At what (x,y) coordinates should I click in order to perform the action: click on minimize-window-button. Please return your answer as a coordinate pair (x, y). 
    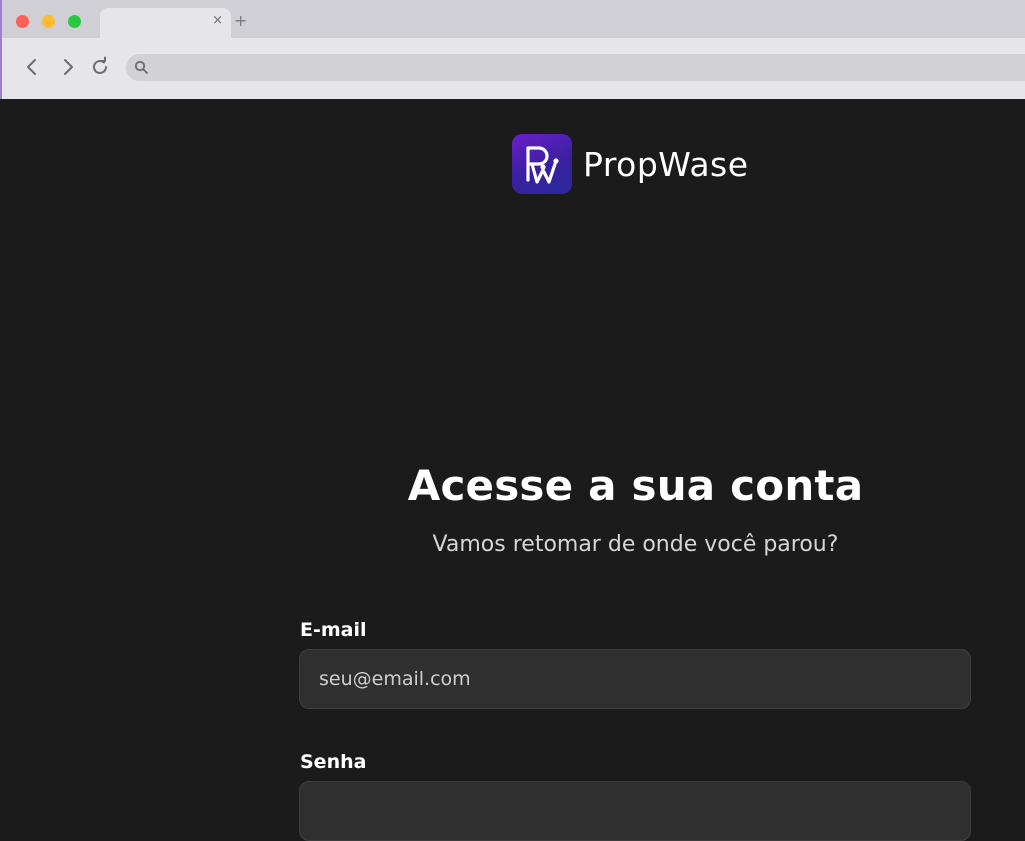
    Looking at the image, I should click on (48, 21).